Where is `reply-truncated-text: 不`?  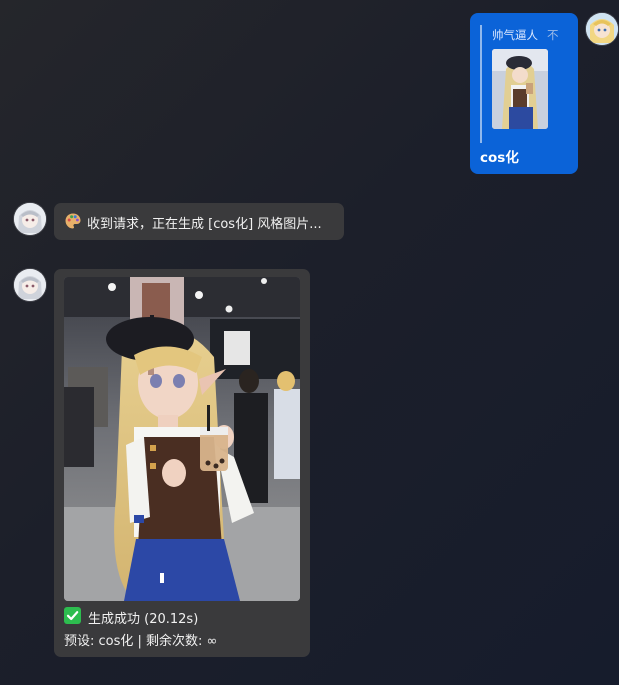 reply-truncated-text: 不 is located at coordinates (553, 35).